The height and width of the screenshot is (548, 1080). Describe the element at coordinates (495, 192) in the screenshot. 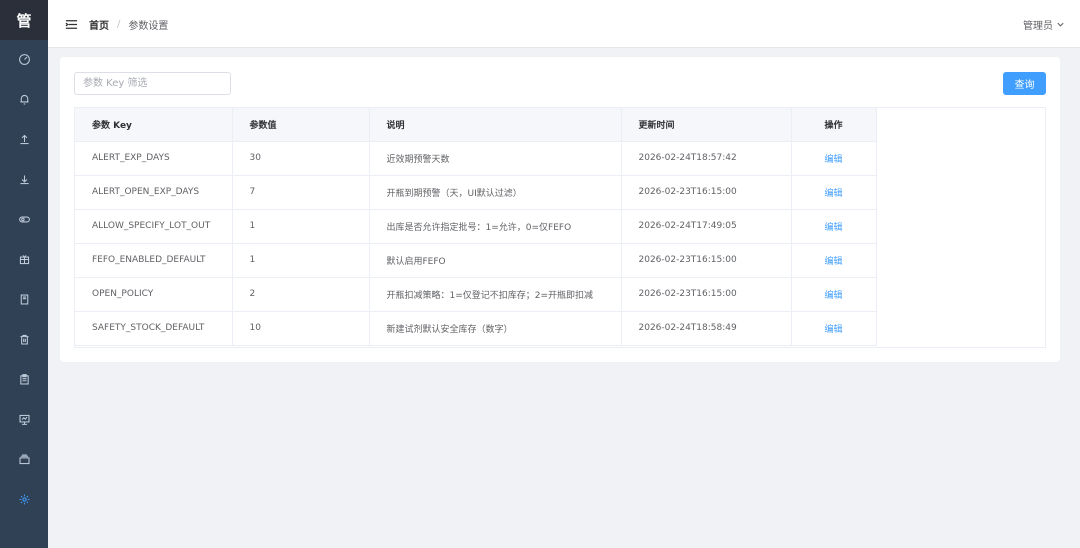

I see `cell-description: 开瓶到期预警（天，UI默认过滤）` at that location.